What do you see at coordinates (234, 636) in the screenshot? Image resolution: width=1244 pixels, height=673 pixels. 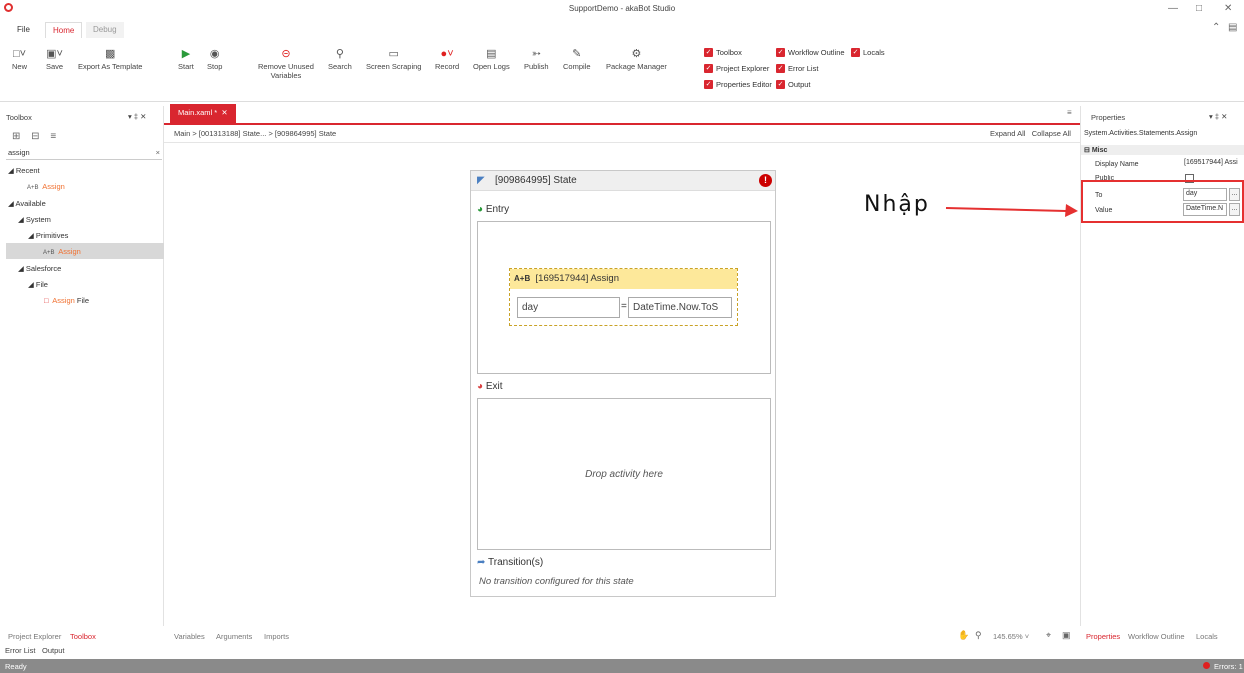 I see `designer-tab-arguments: Arguments` at bounding box center [234, 636].